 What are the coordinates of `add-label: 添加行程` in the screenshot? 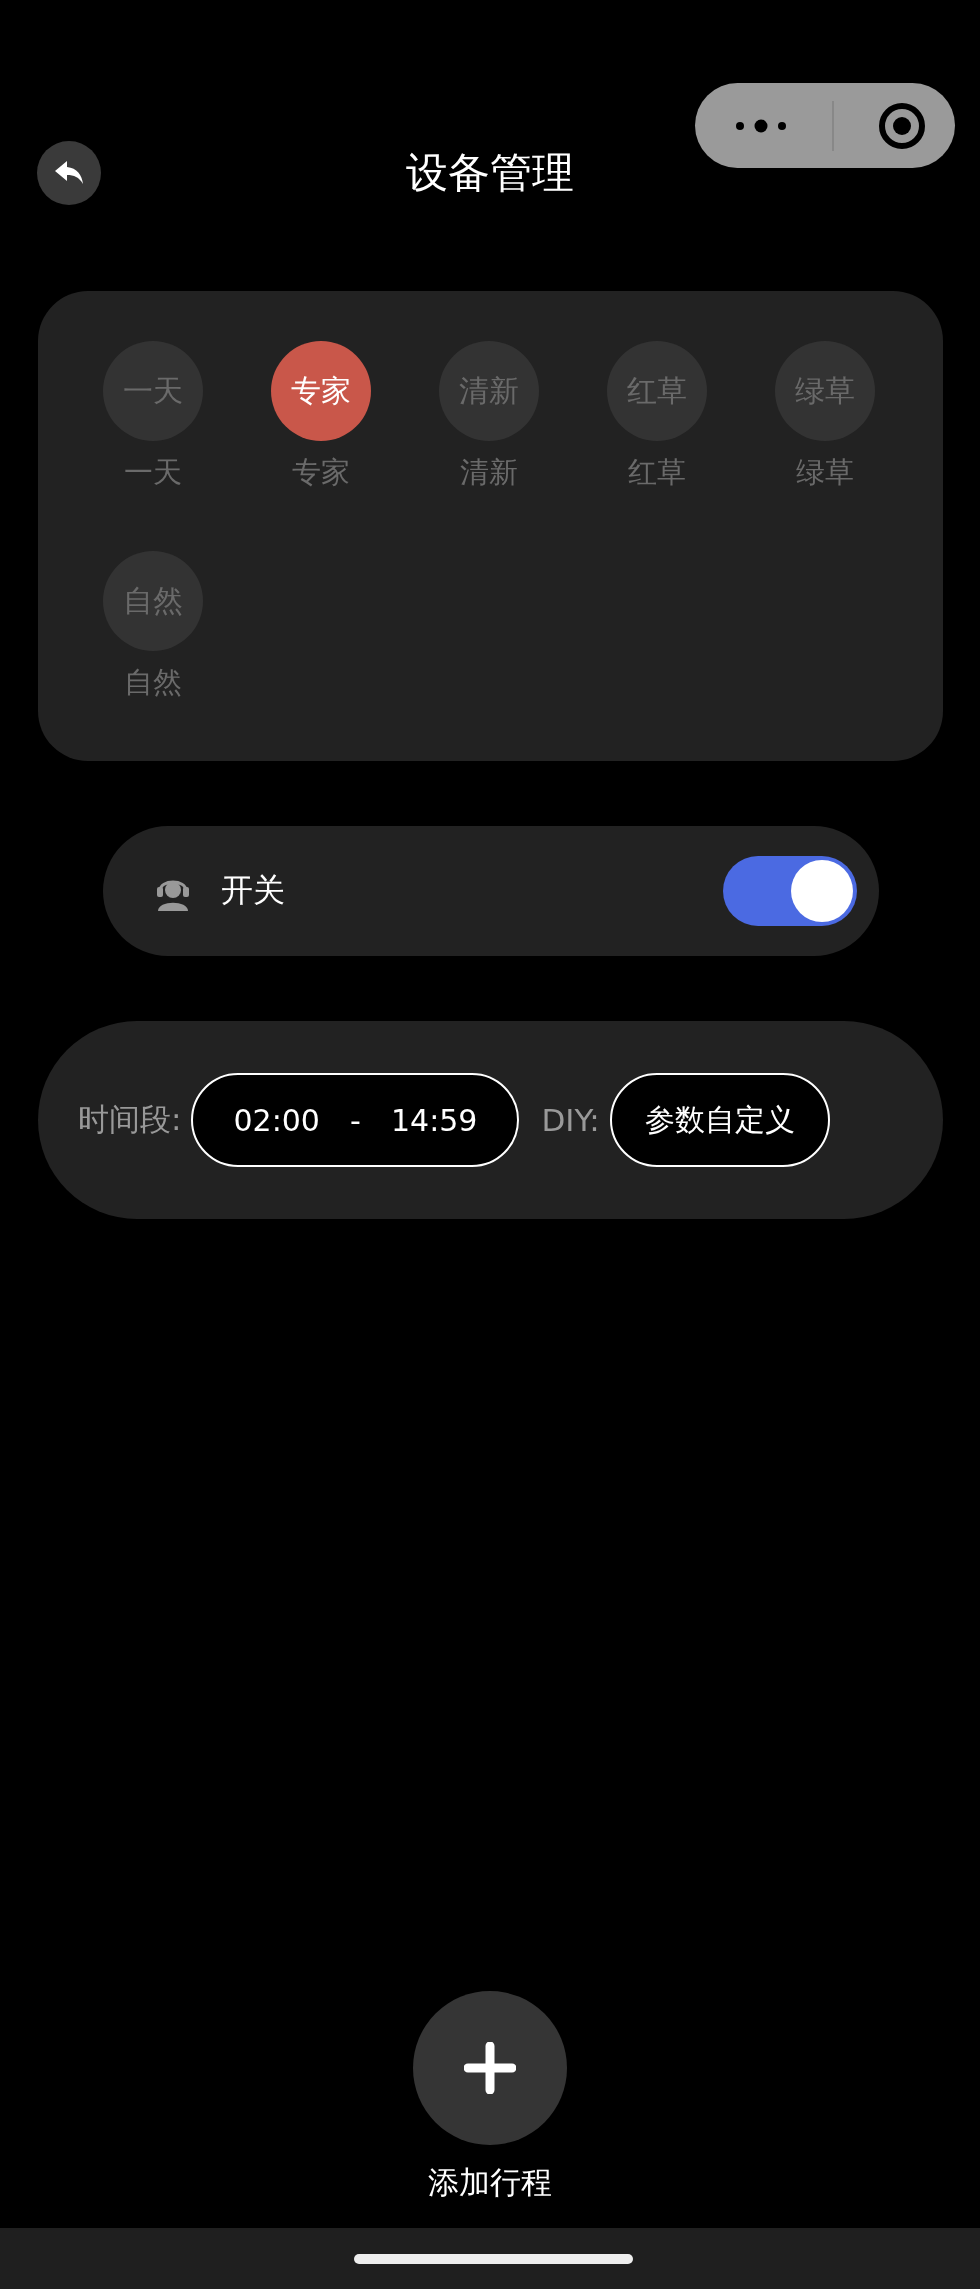 It's located at (490, 2182).